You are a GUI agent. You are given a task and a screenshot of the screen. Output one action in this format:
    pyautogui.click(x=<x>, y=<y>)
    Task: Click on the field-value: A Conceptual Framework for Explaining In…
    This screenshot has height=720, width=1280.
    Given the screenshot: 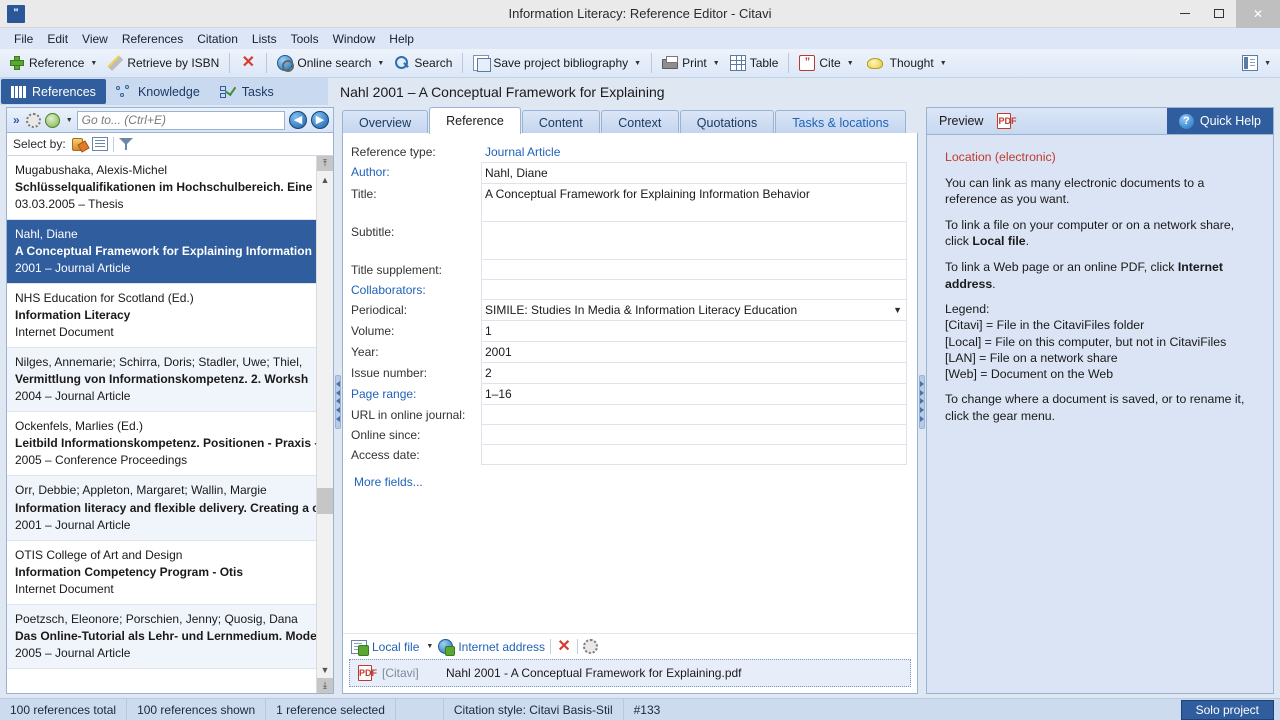 What is the action you would take?
    pyautogui.click(x=694, y=203)
    